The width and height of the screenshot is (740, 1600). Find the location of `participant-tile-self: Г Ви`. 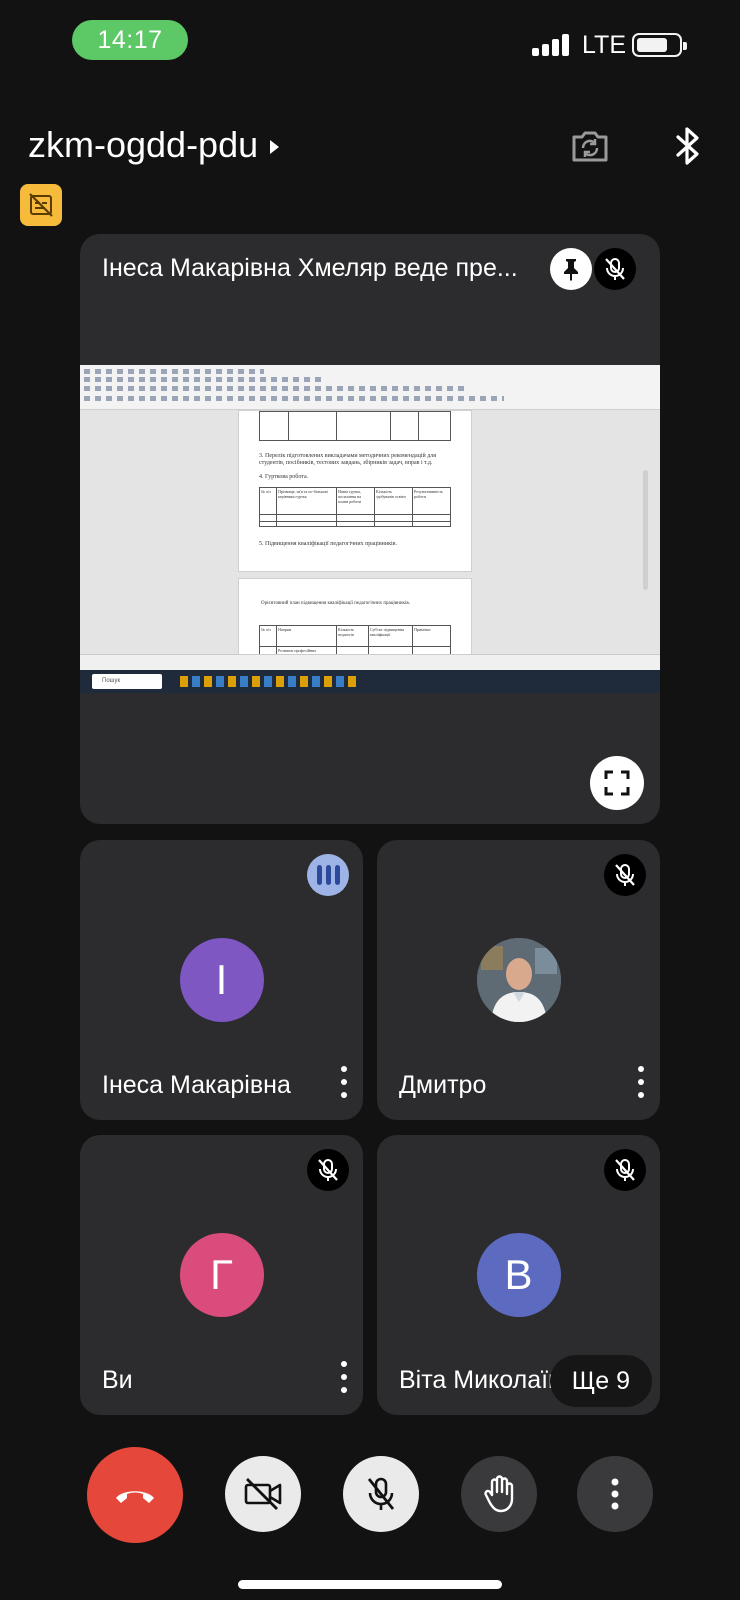

participant-tile-self: Г Ви is located at coordinates (221, 1275).